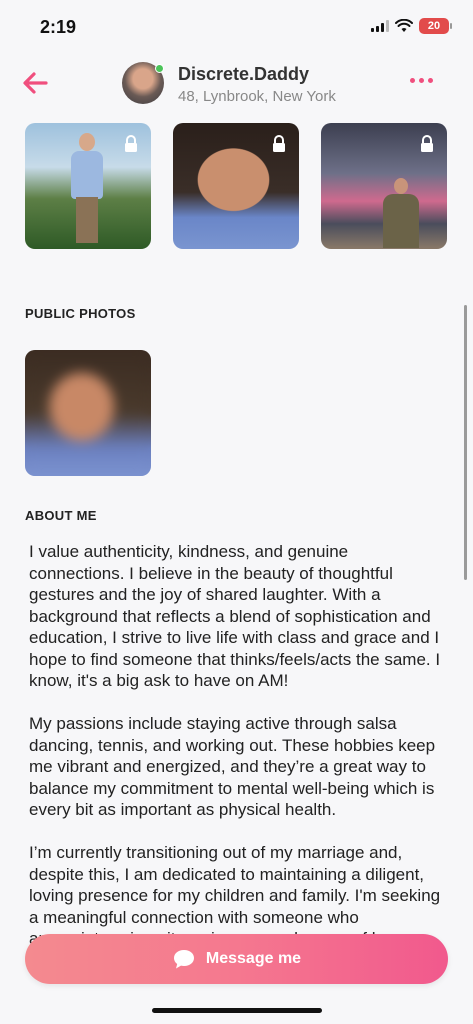 This screenshot has width=473, height=1024. I want to click on message-me-button: Message me, so click(236, 959).